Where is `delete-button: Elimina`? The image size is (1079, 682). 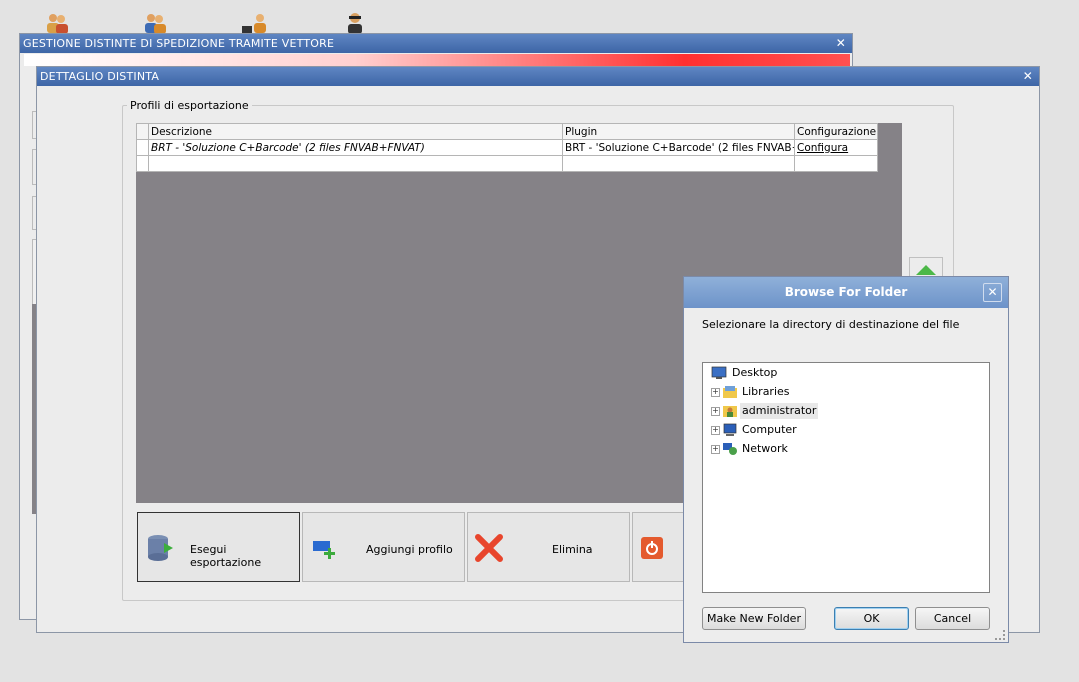 delete-button: Elimina is located at coordinates (548, 547).